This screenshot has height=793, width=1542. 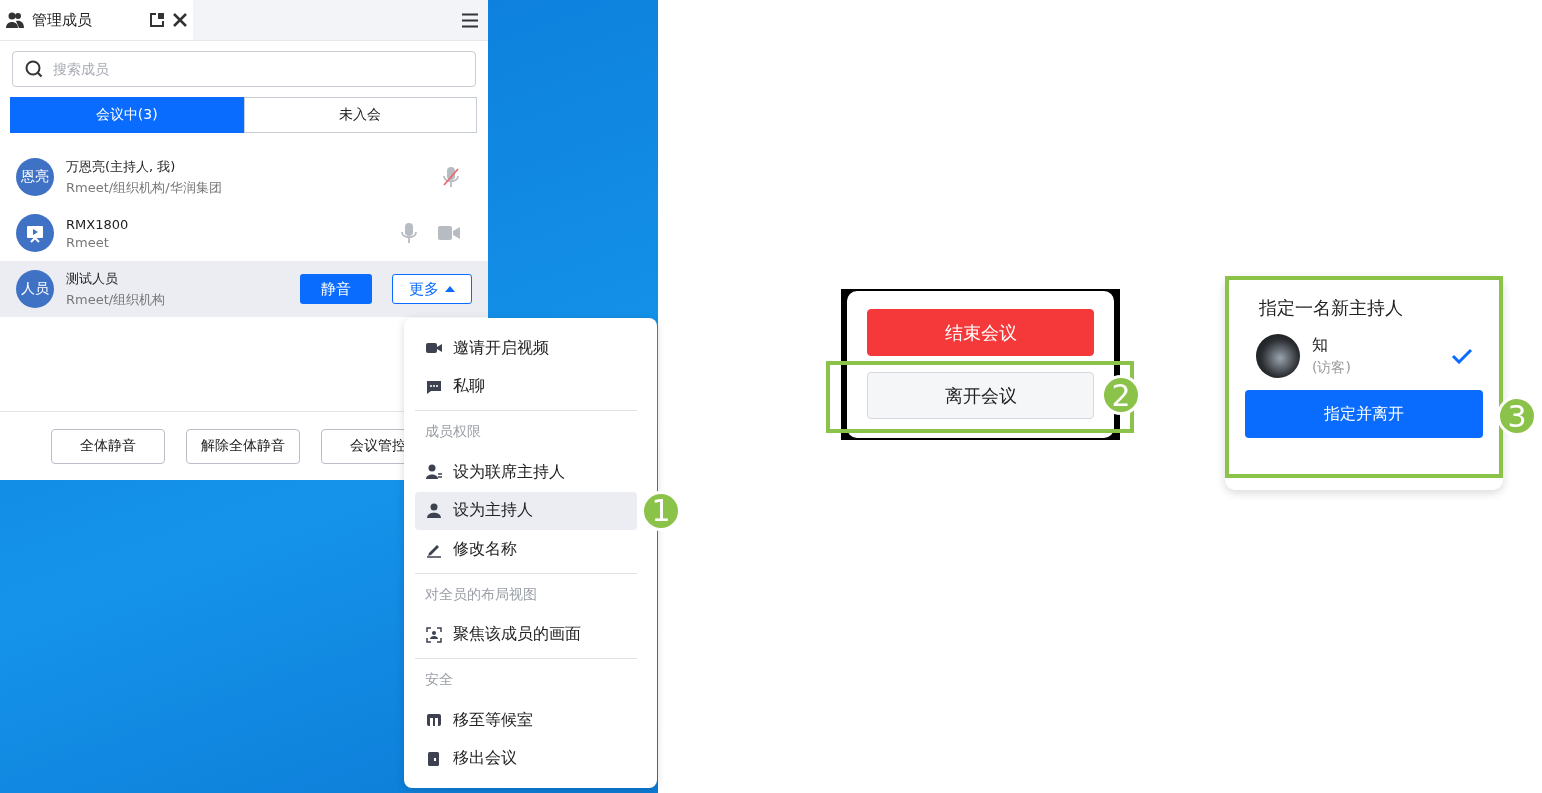 What do you see at coordinates (244, 233) in the screenshot?
I see `member-row: RMX1800 Rmeet` at bounding box center [244, 233].